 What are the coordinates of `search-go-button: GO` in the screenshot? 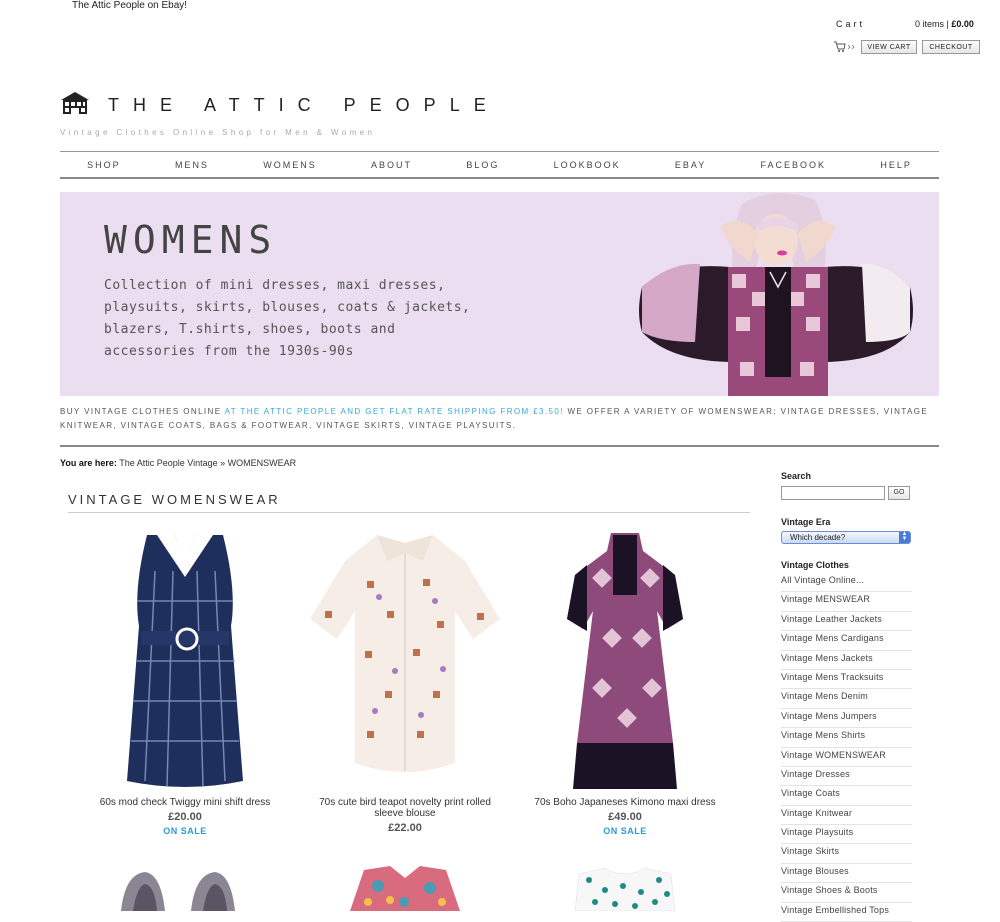 It's located at (899, 493).